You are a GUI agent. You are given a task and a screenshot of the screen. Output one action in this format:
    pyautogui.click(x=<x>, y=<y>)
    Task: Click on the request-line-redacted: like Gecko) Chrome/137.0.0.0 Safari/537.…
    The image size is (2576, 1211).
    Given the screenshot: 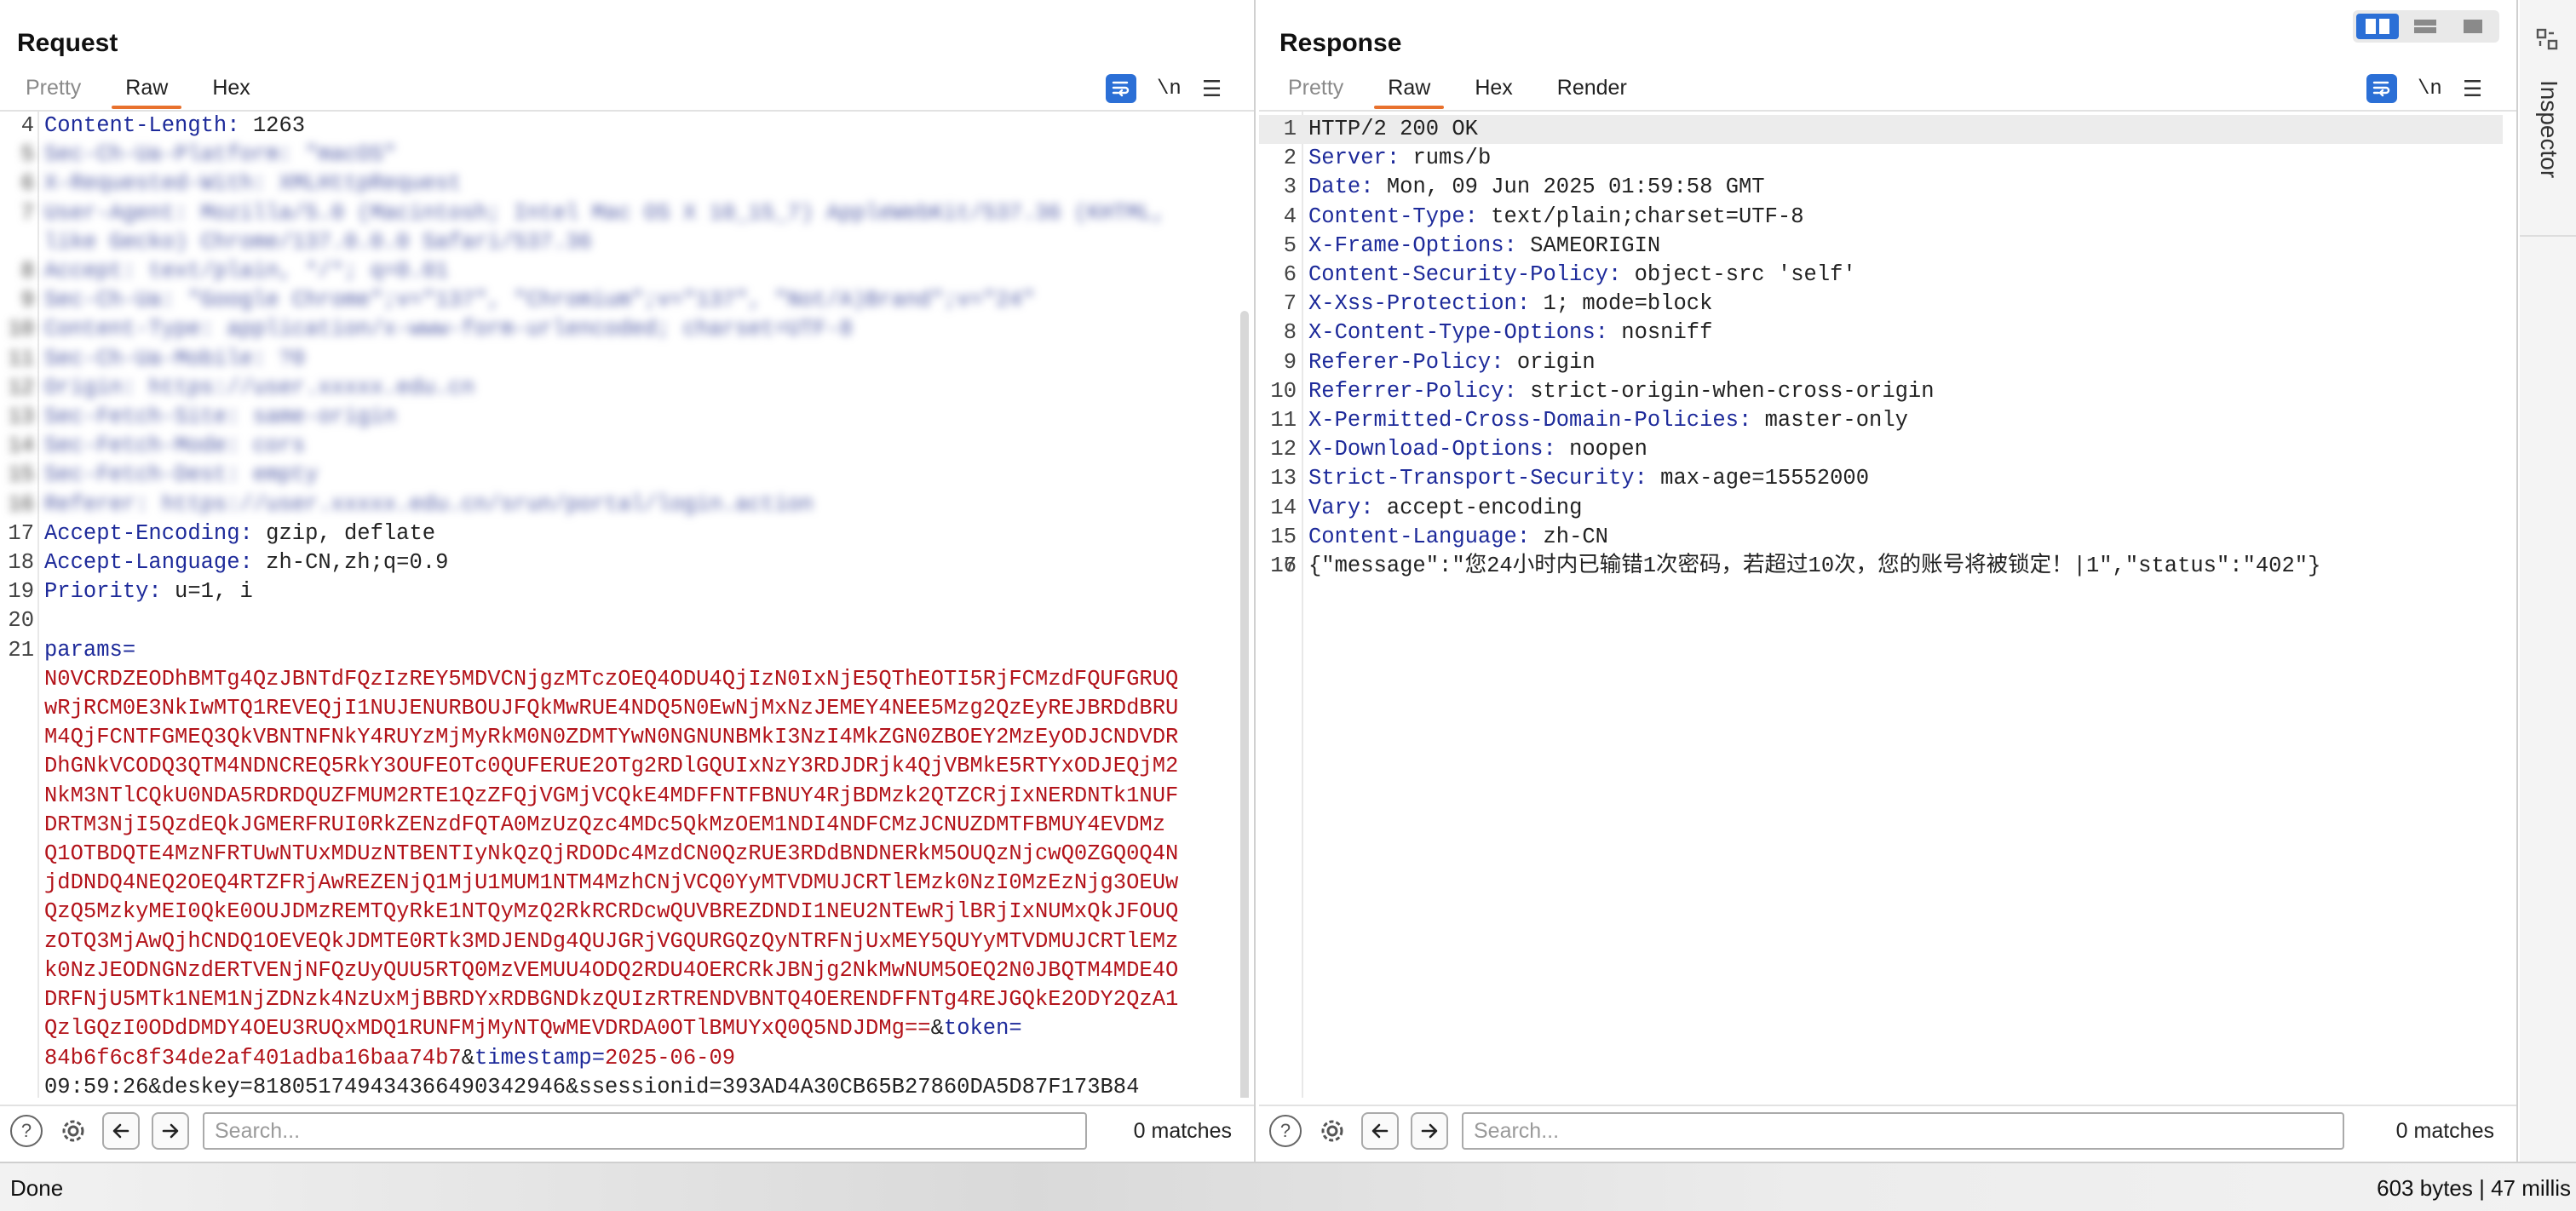 What is the action you would take?
    pyautogui.click(x=318, y=242)
    